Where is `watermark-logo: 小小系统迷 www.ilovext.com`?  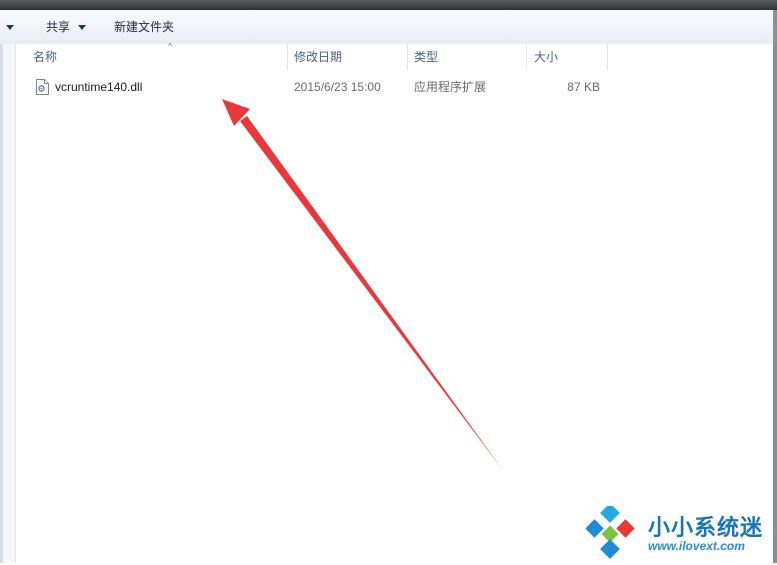 watermark-logo: 小小系统迷 www.ilovext.com is located at coordinates (680, 532).